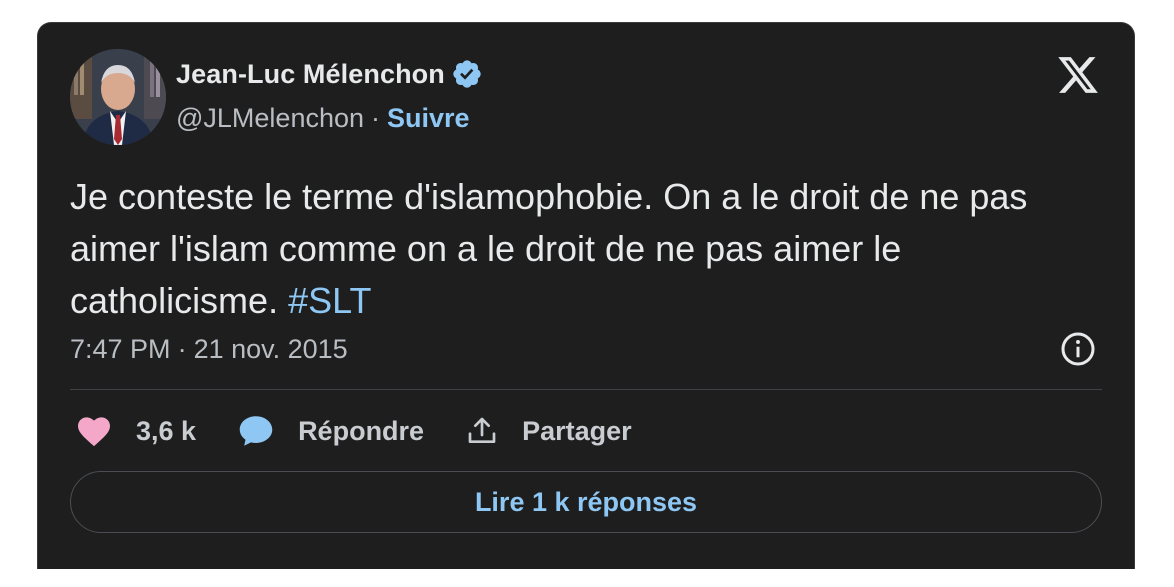 The image size is (1174, 587). Describe the element at coordinates (1078, 75) in the screenshot. I see `x-logo-icon` at that location.